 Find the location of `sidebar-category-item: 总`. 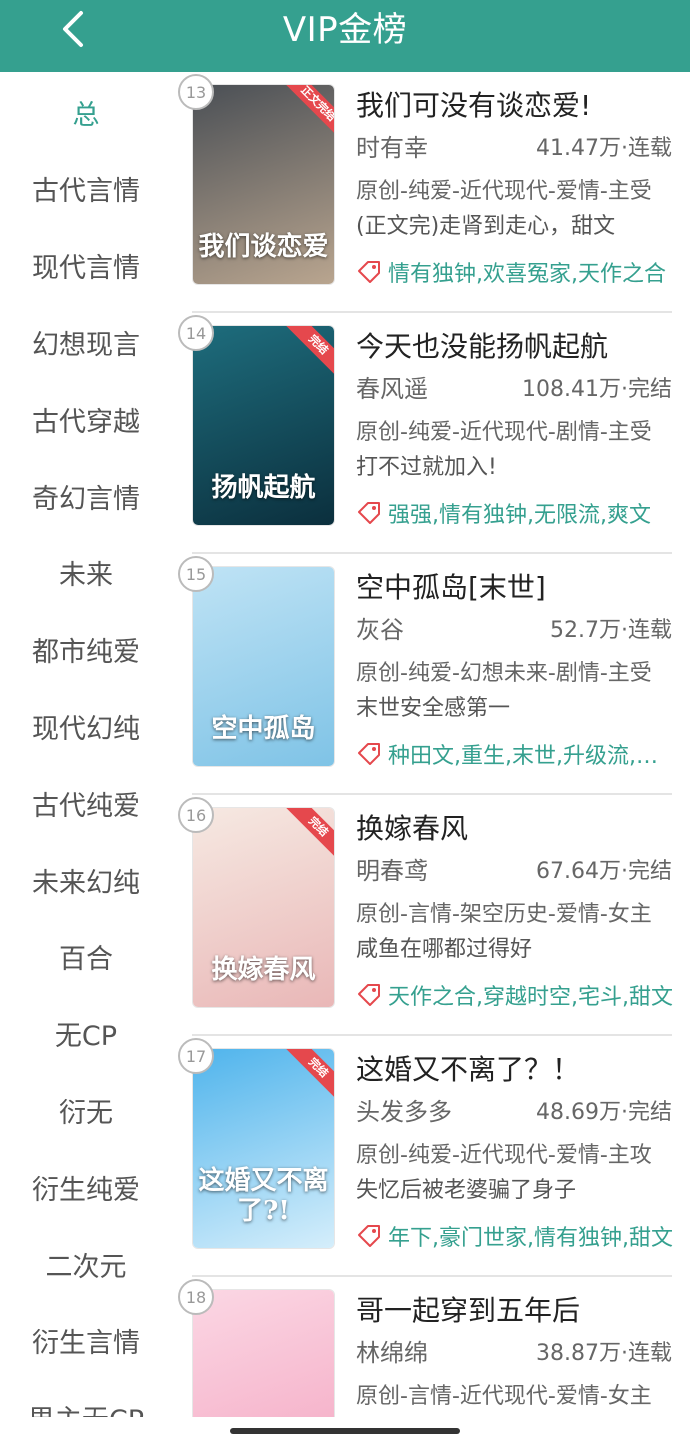

sidebar-category-item: 总 is located at coordinates (86, 112).